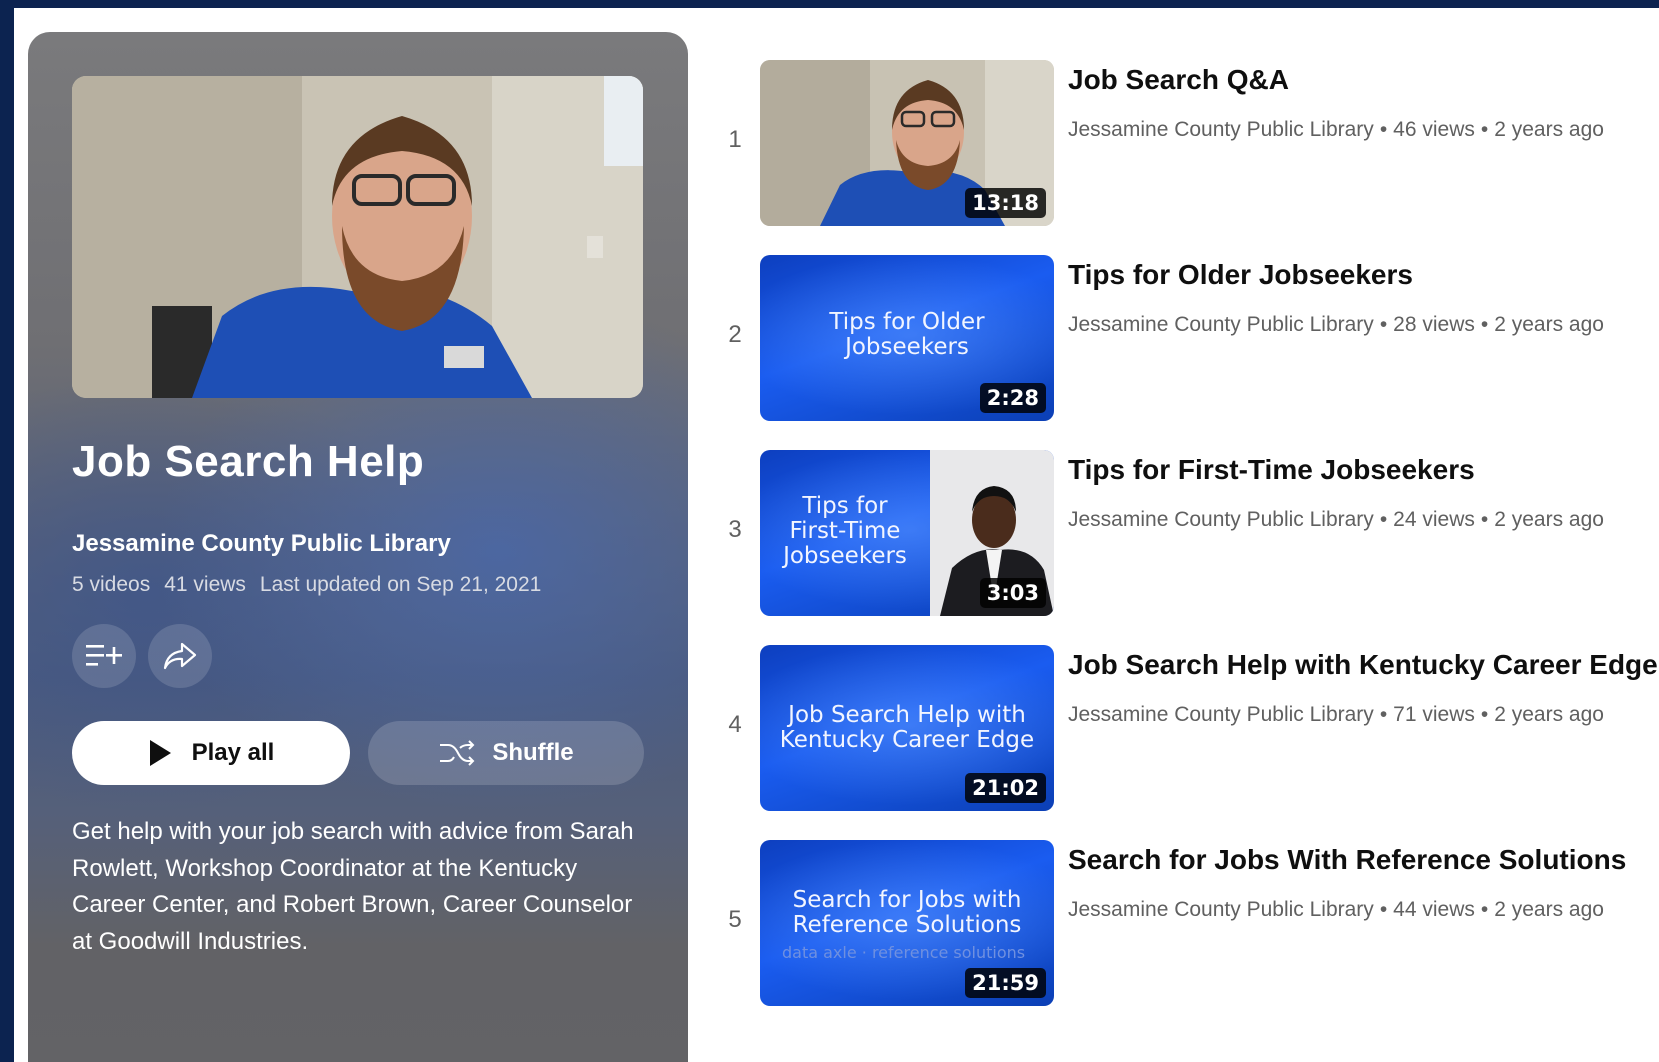 The width and height of the screenshot is (1659, 1062). What do you see at coordinates (160, 753) in the screenshot?
I see `play-icon` at bounding box center [160, 753].